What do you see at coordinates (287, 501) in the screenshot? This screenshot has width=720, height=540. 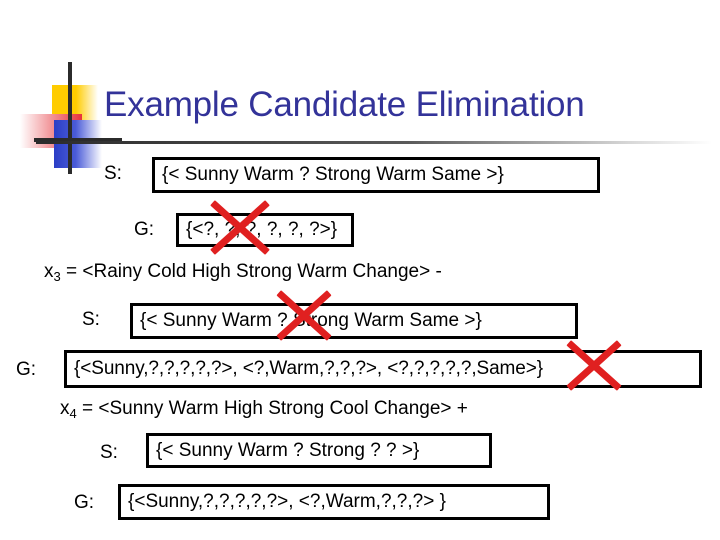 I see `general-boundary-text-3: {<Sunny,?,?,?,?,?>, <?,Warm,?,?,?> }` at bounding box center [287, 501].